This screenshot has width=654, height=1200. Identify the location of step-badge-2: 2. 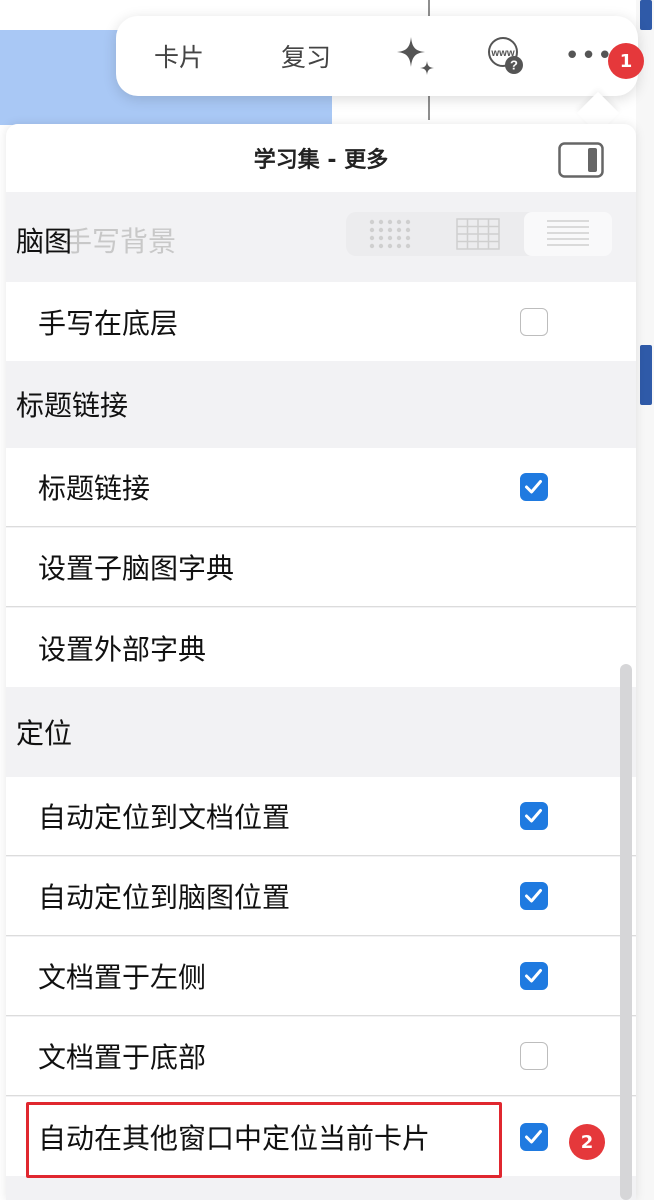
(587, 1142).